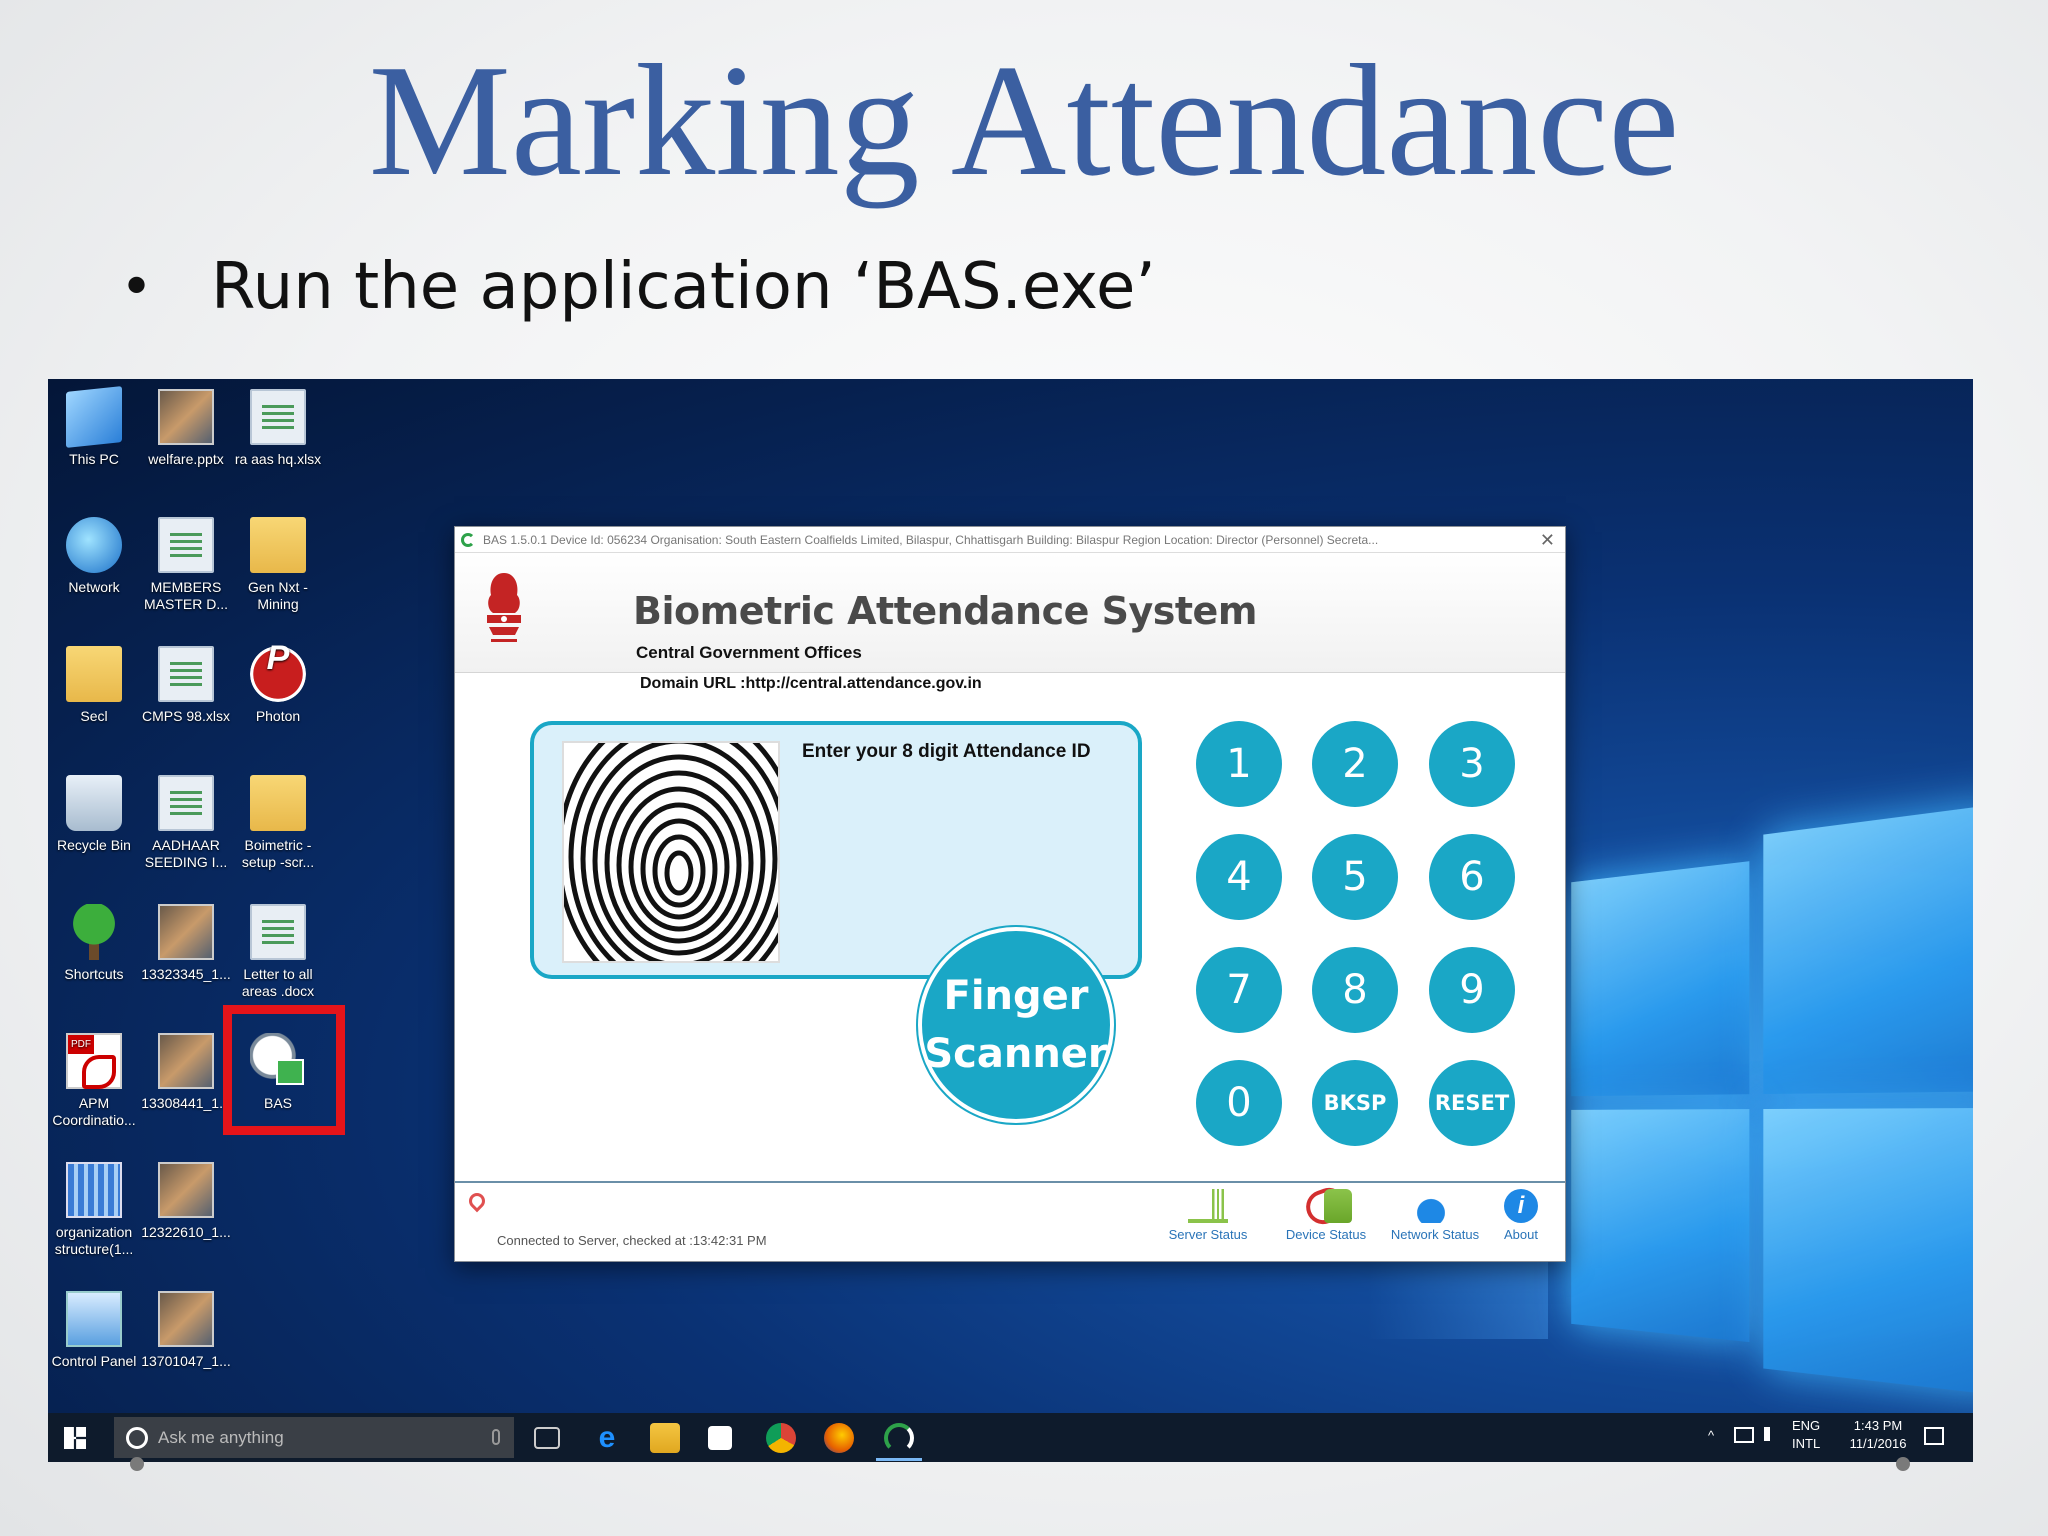 Image resolution: width=2048 pixels, height=1536 pixels. I want to click on cortana-icon, so click(137, 1438).